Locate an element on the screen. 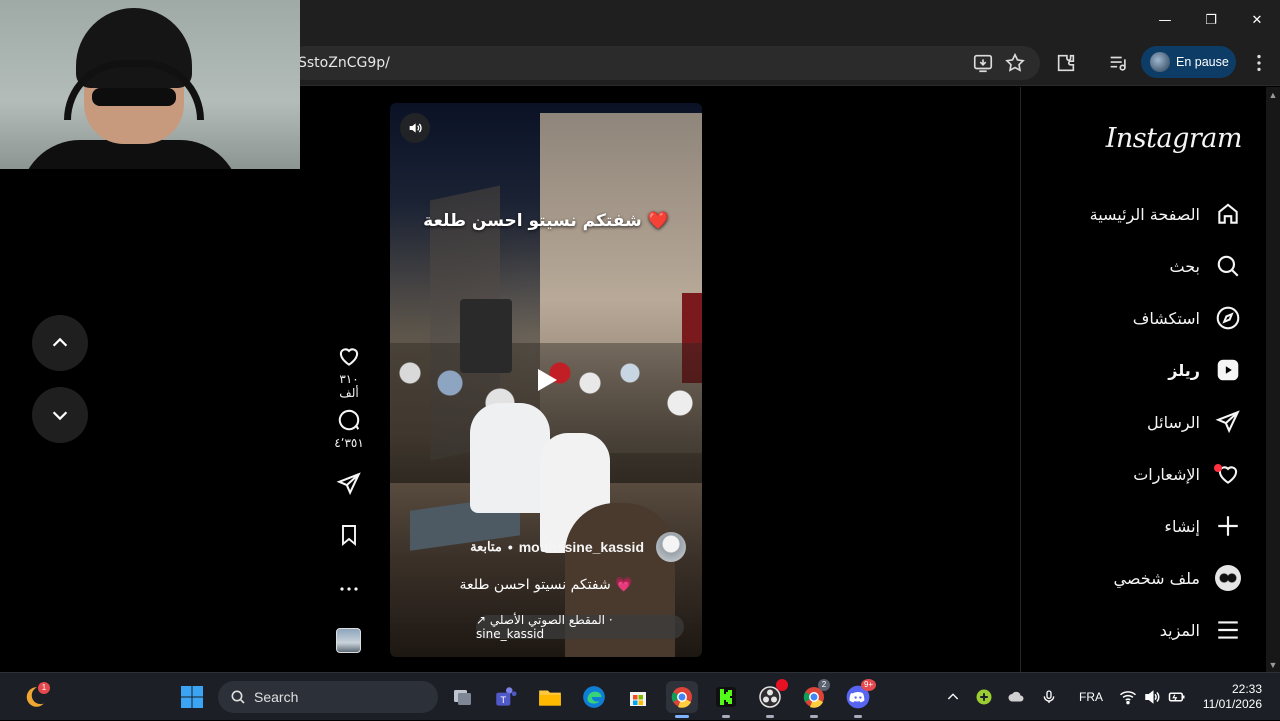  system-tray: FRA is located at coordinates (1066, 697).